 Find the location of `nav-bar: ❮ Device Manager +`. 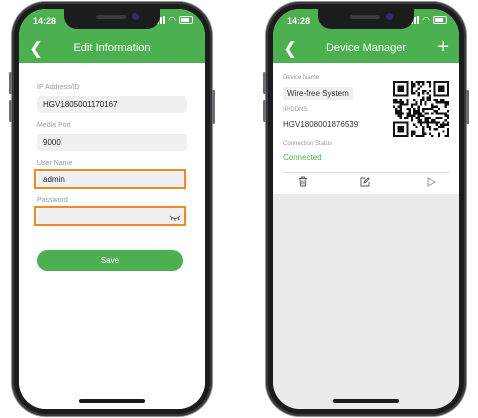

nav-bar: ❮ Device Manager + is located at coordinates (366, 48).